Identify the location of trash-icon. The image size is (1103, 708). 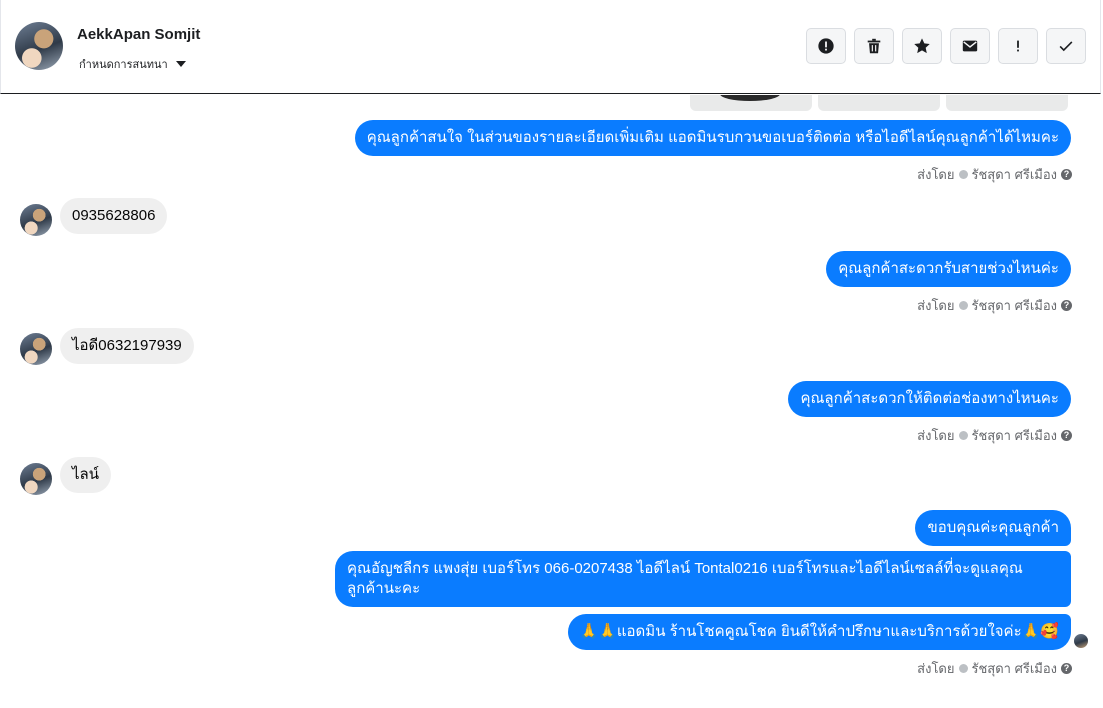
(874, 46).